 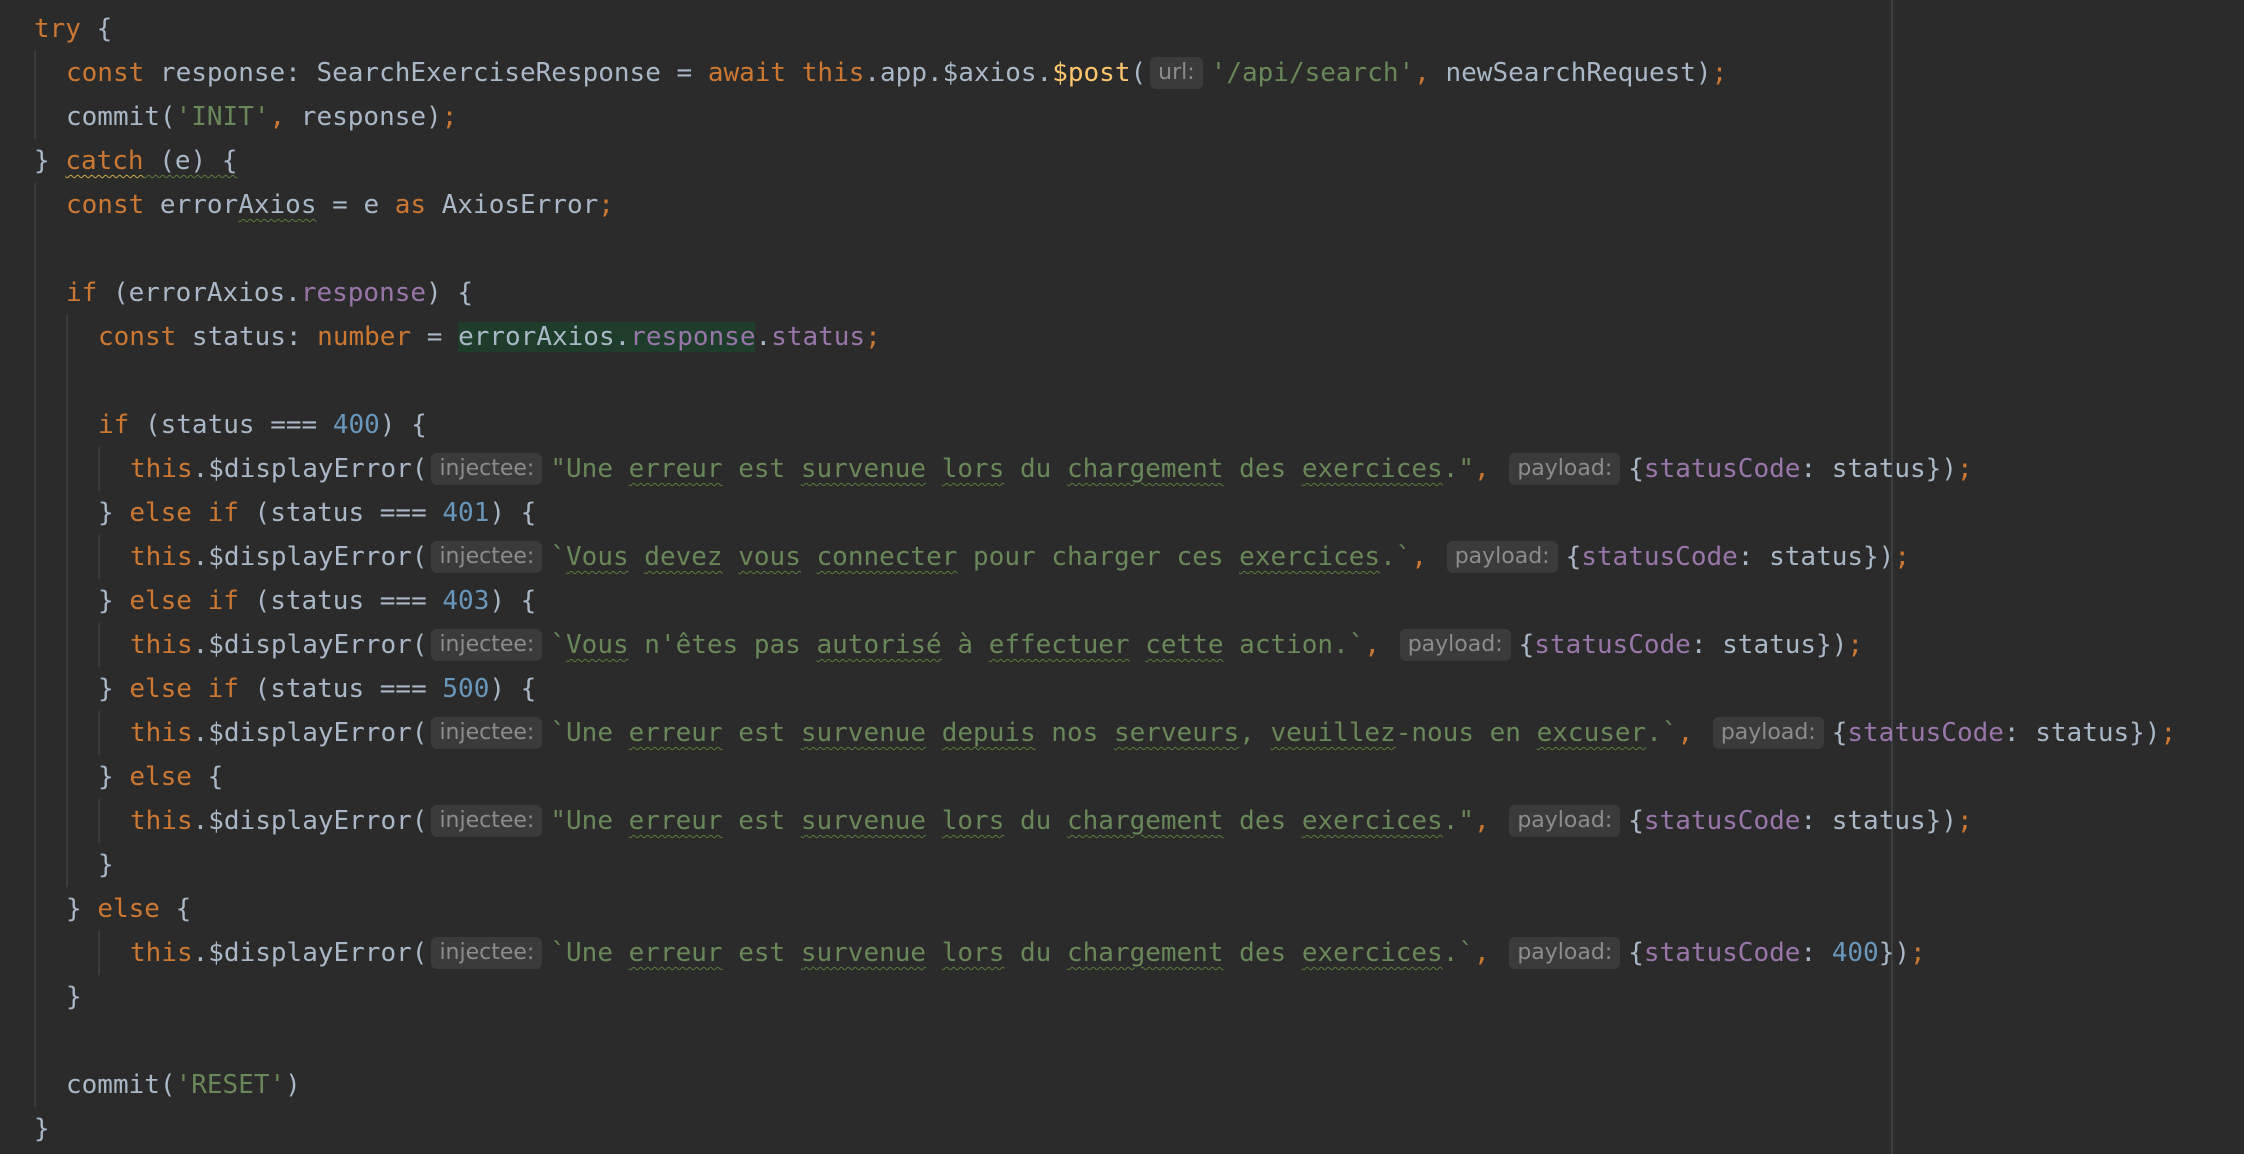 I want to click on code-line: commit('RESET'), so click(x=1139, y=1085).